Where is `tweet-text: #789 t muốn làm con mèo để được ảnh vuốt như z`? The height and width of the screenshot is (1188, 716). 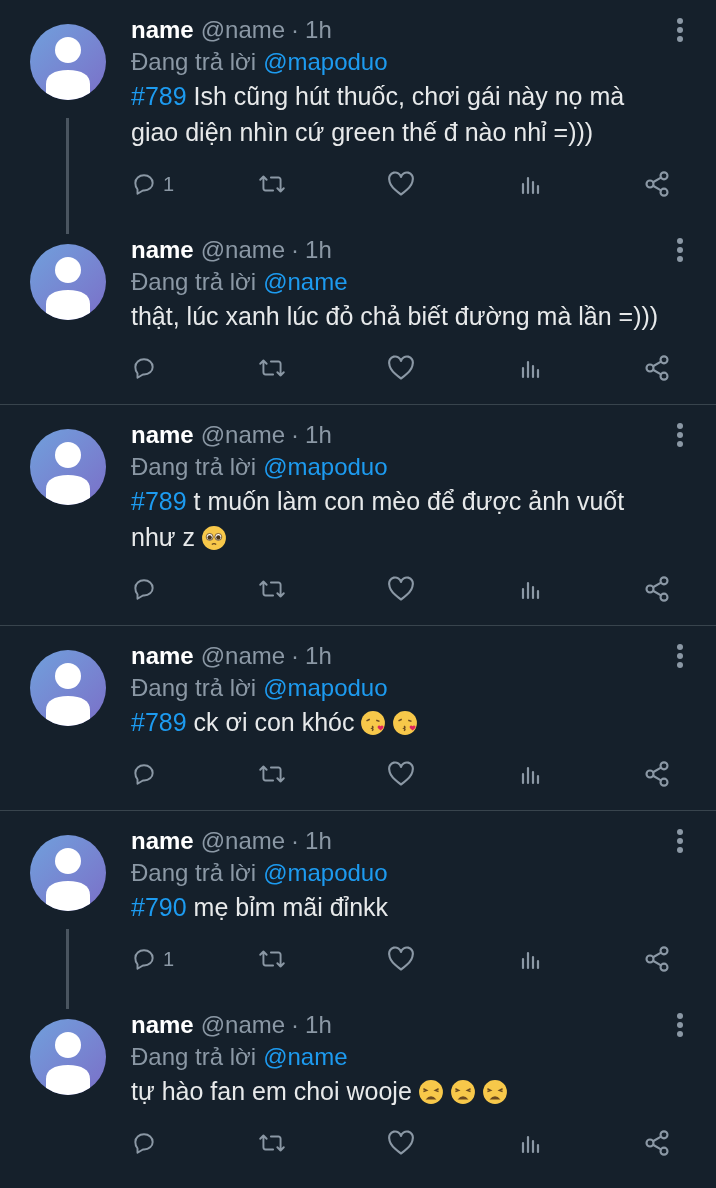 tweet-text: #789 t muốn làm con mèo để được ảnh vuốt như z is located at coordinates (378, 519).